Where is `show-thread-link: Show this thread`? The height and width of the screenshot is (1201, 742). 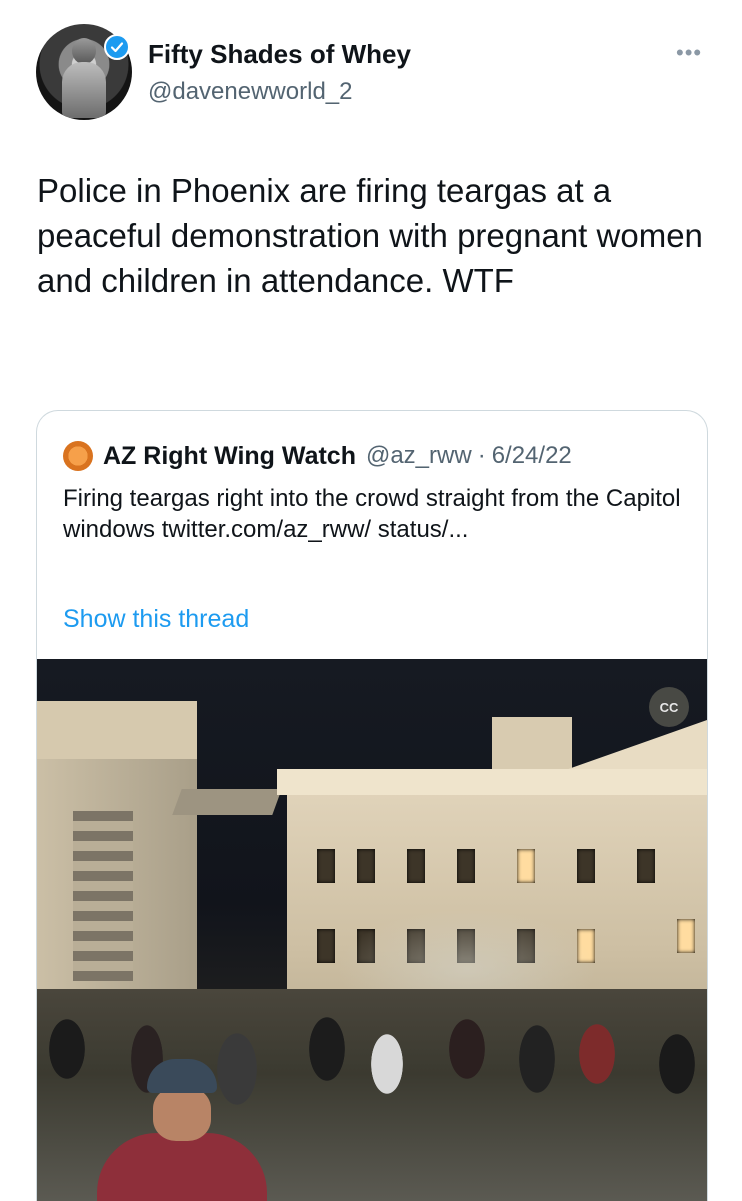 show-thread-link: Show this thread is located at coordinates (156, 619).